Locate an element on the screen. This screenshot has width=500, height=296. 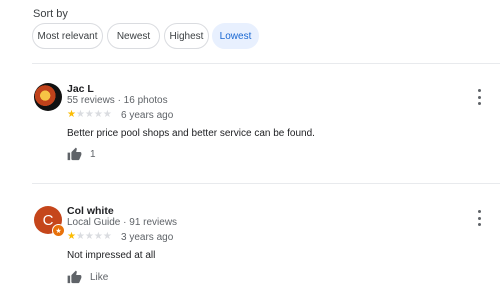
review-text: Not impressed at all is located at coordinates (111, 255).